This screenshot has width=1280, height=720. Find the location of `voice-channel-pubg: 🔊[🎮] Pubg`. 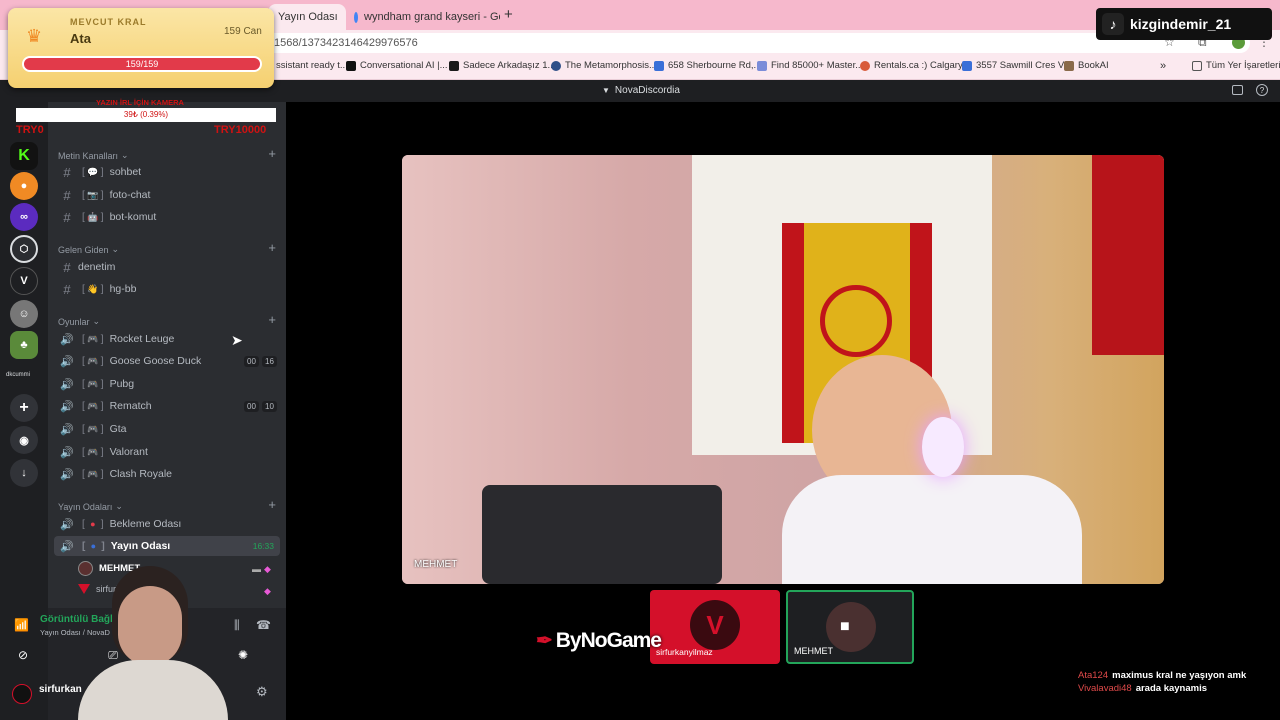

voice-channel-pubg: 🔊[🎮] Pubg is located at coordinates (167, 384).